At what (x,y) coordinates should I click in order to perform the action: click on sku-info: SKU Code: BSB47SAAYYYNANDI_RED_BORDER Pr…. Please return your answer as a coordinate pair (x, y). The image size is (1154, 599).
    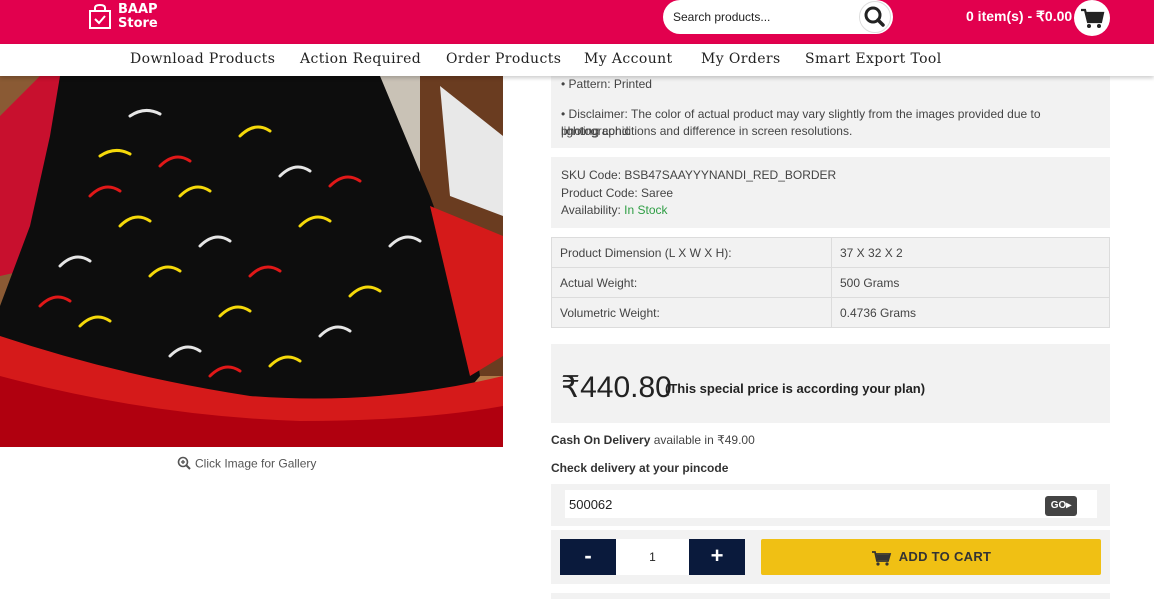
    Looking at the image, I should click on (830, 192).